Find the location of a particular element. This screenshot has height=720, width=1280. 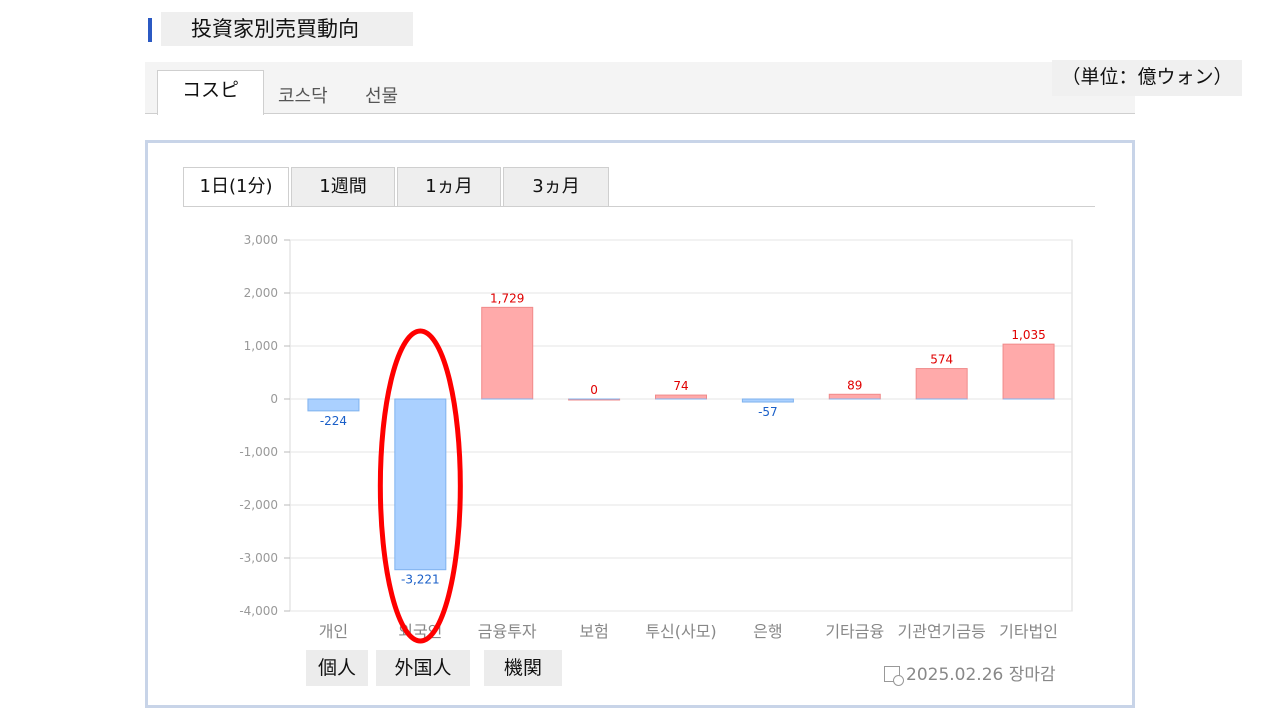

data-label: 89 is located at coordinates (854, 385).